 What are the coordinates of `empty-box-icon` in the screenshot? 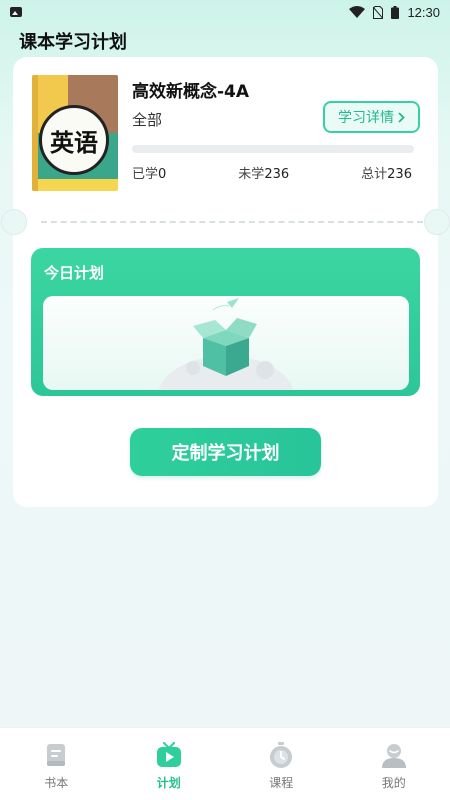 It's located at (226, 344).